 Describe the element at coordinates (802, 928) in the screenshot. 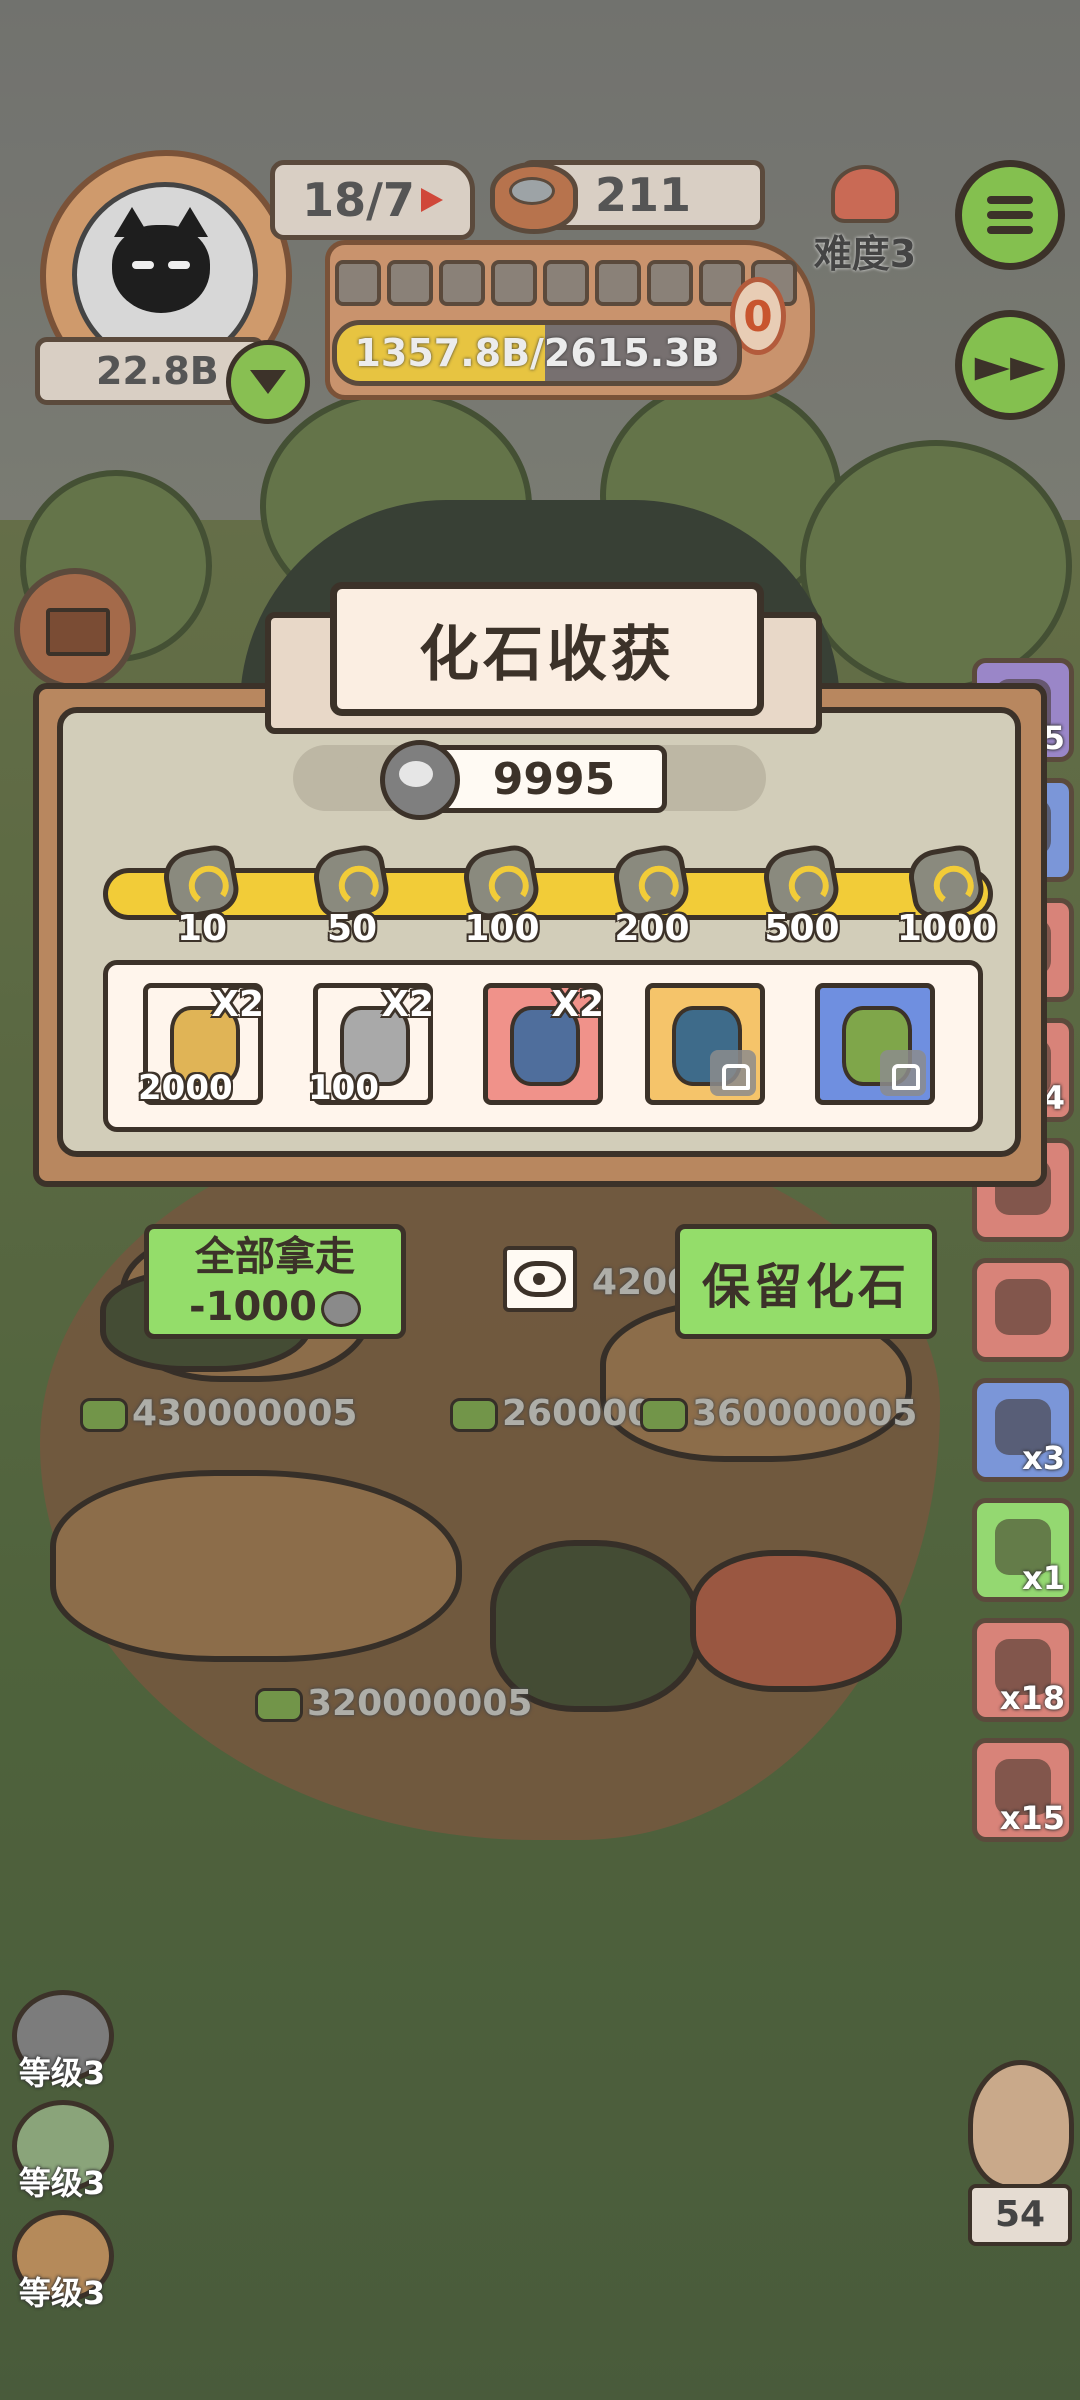

I see `milestone-value: 500` at that location.